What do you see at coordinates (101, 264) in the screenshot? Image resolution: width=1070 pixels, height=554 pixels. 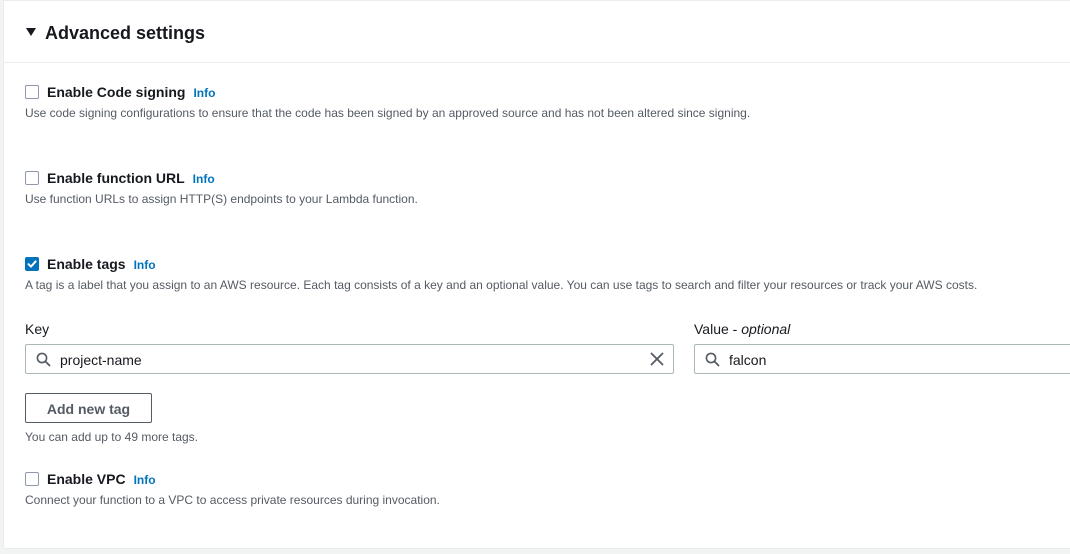 I see `tags-label: Enable tags Info` at bounding box center [101, 264].